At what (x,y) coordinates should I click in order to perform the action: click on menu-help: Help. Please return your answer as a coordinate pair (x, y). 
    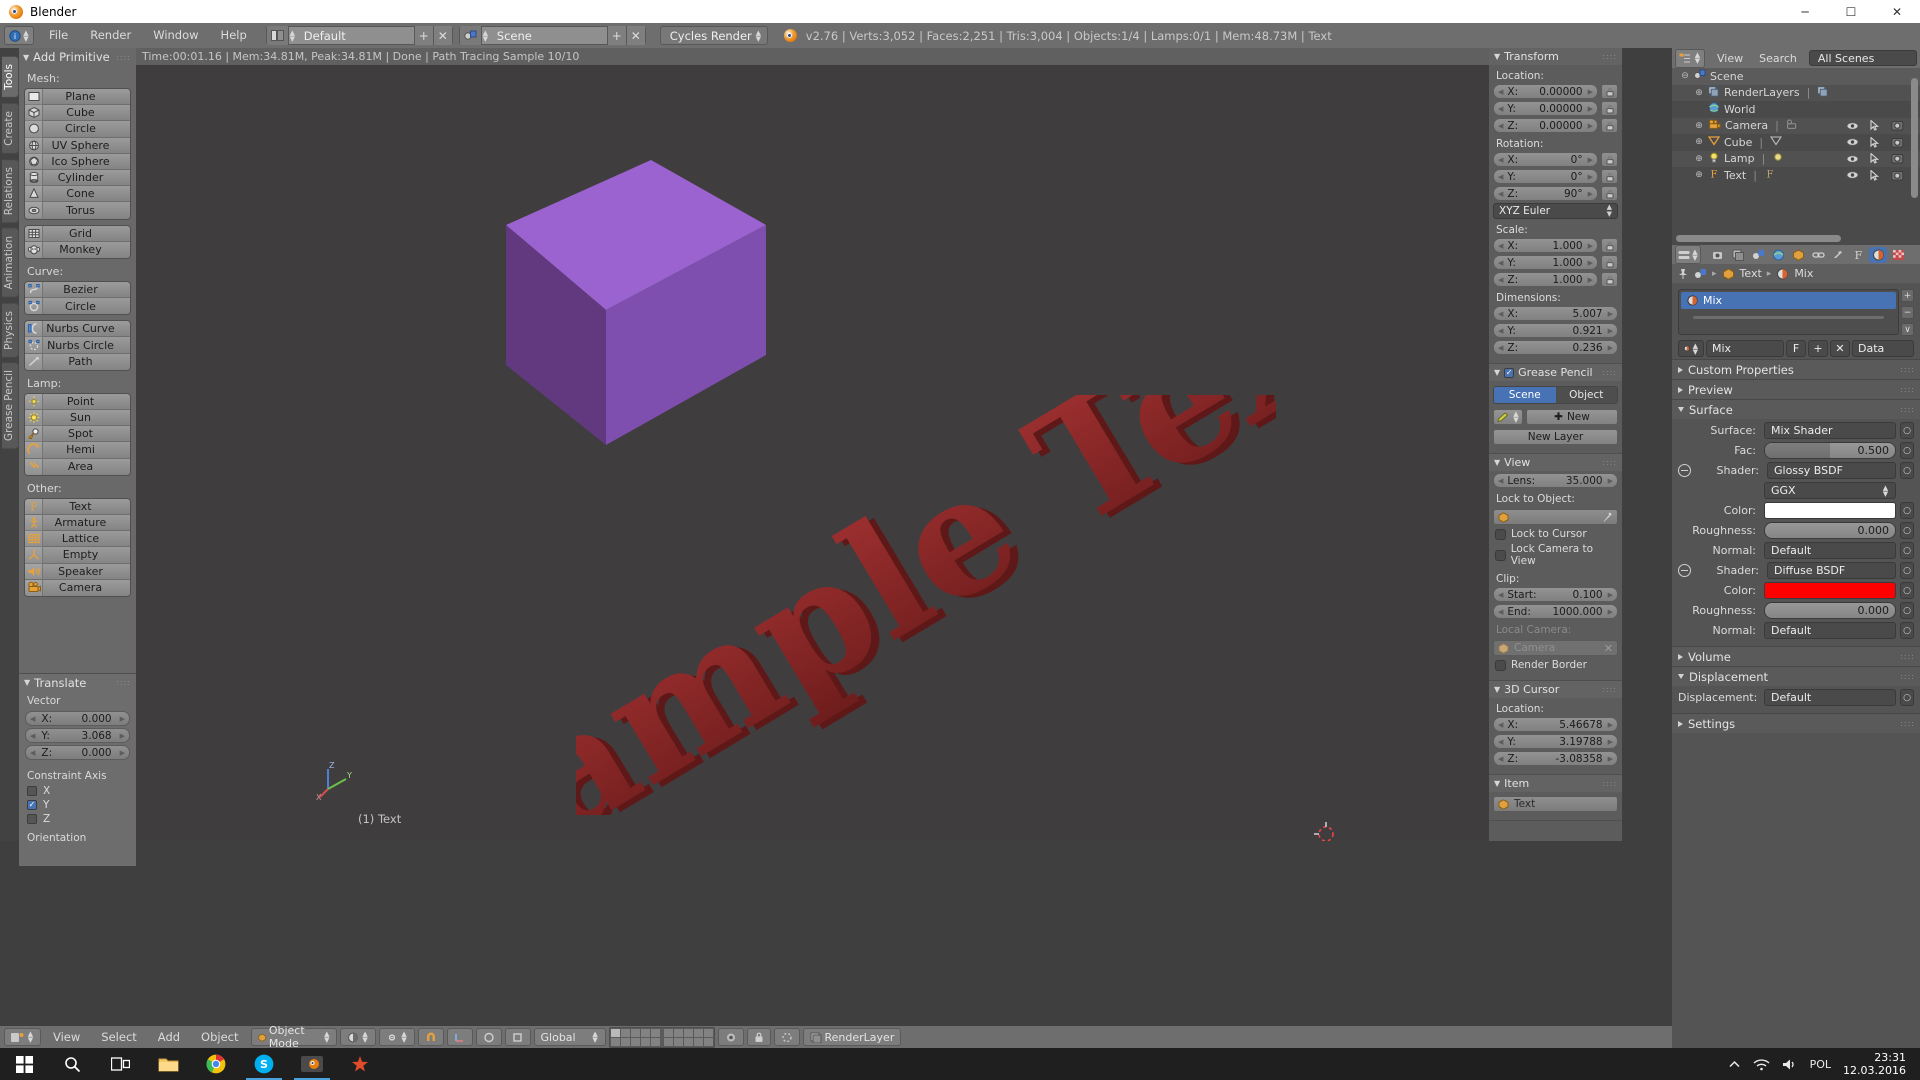
    Looking at the image, I should click on (234, 35).